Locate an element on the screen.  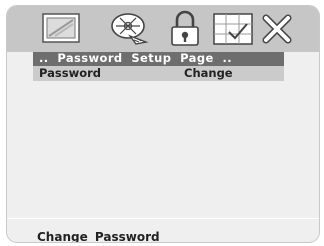
general-setup-icon is located at coordinates (61, 29).